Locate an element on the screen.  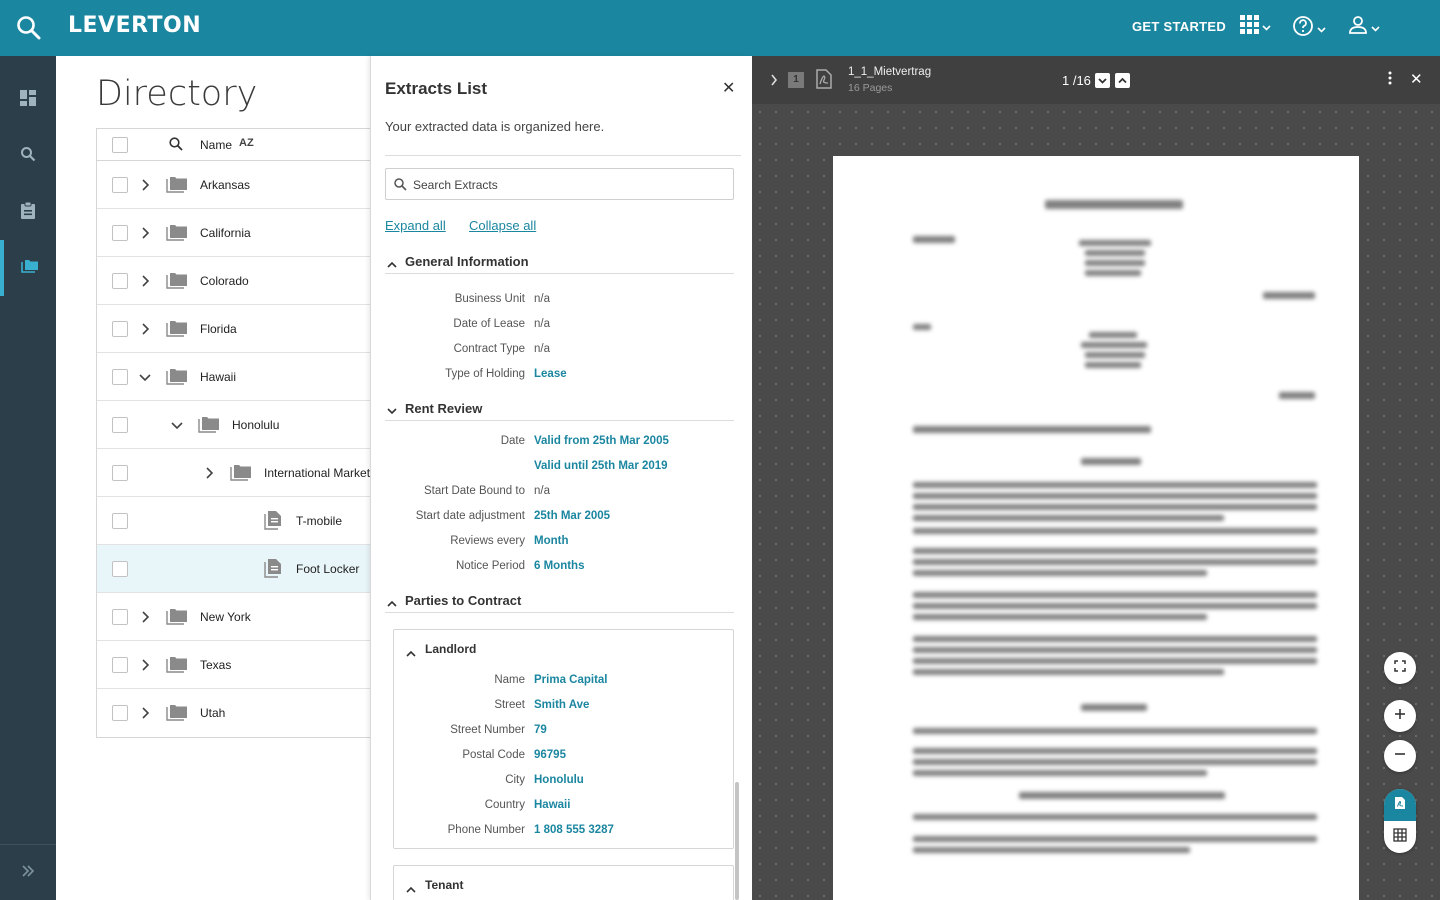
search-extracts-input: Search Extracts is located at coordinates (559, 184).